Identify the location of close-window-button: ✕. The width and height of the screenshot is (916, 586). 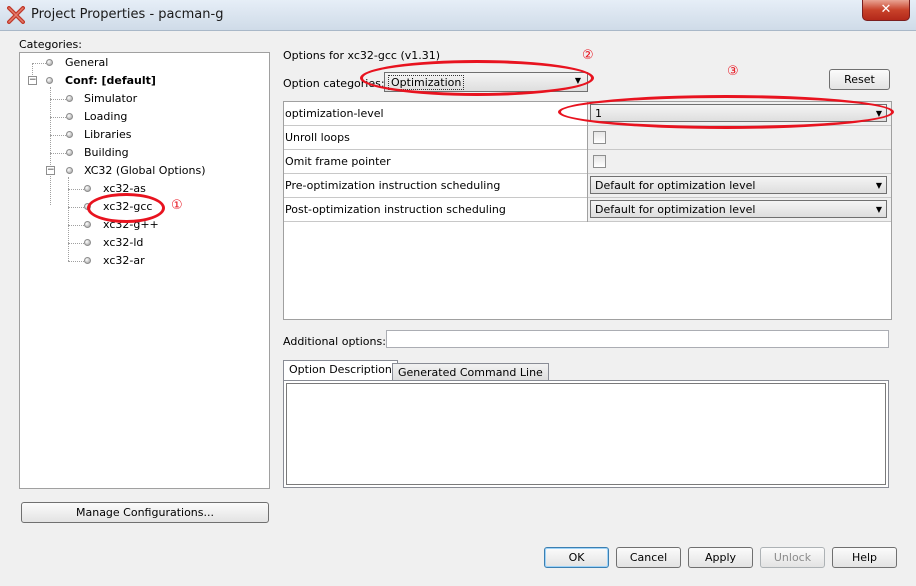
(886, 10).